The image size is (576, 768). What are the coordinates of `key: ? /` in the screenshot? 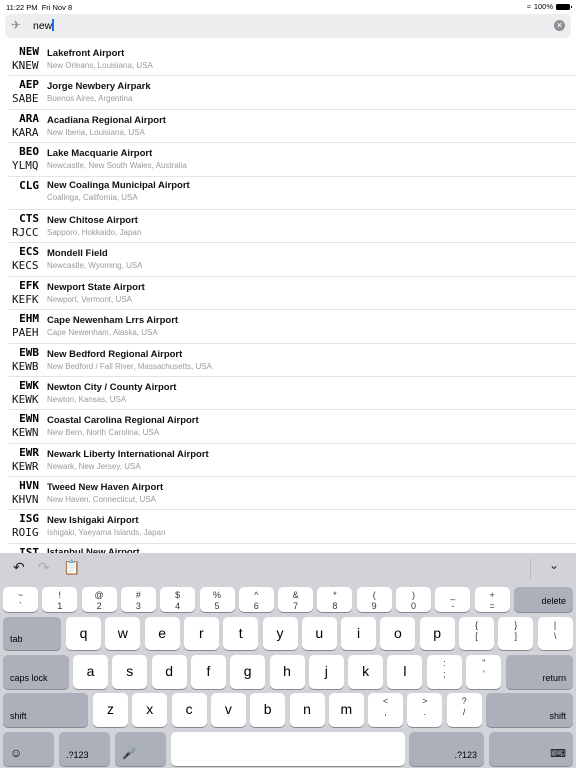 It's located at (464, 710).